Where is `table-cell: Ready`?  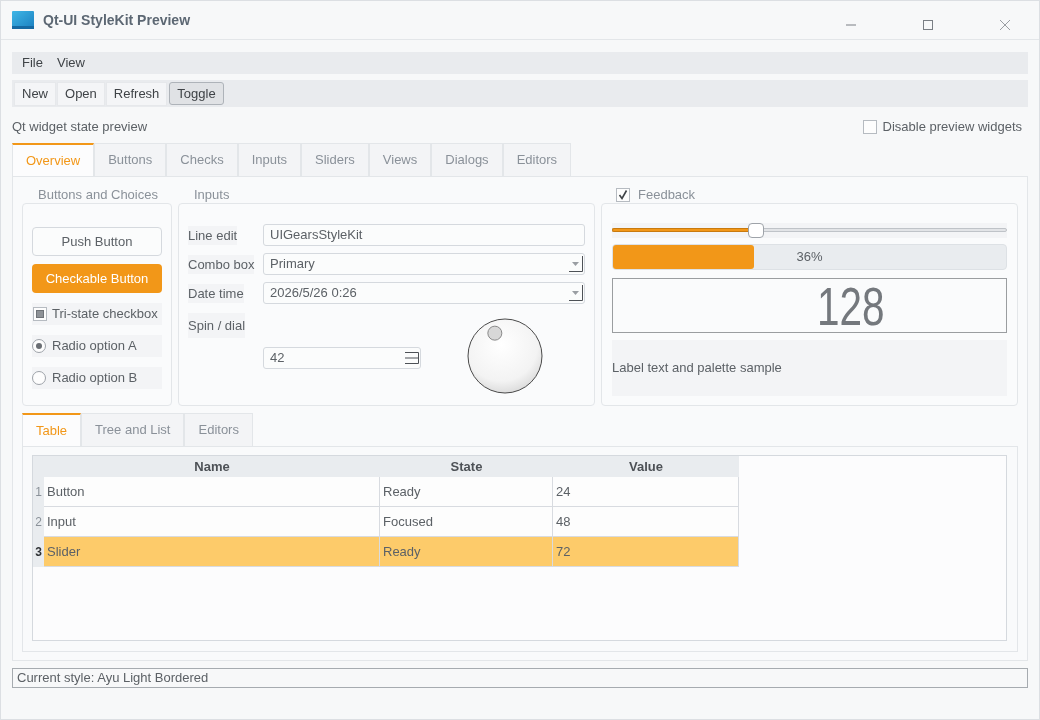 table-cell: Ready is located at coordinates (466, 552).